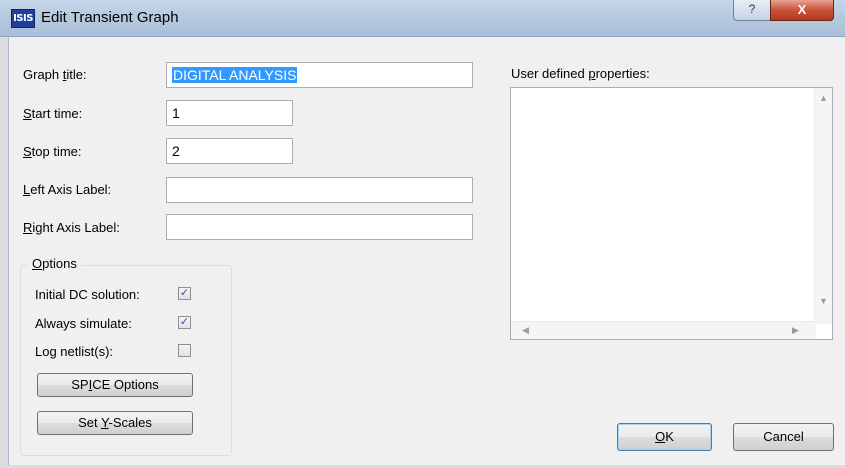 Image resolution: width=845 pixels, height=468 pixels. Describe the element at coordinates (28, 227) in the screenshot. I see `right-axis-label-key: R` at that location.